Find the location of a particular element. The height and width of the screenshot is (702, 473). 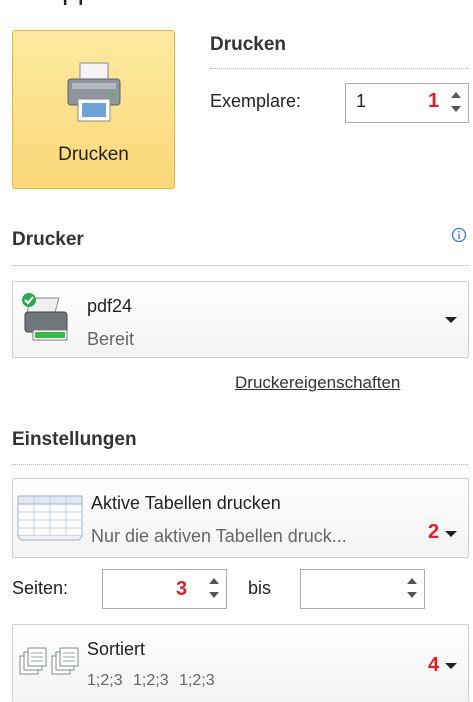

print-section-title: Drucken is located at coordinates (248, 44).